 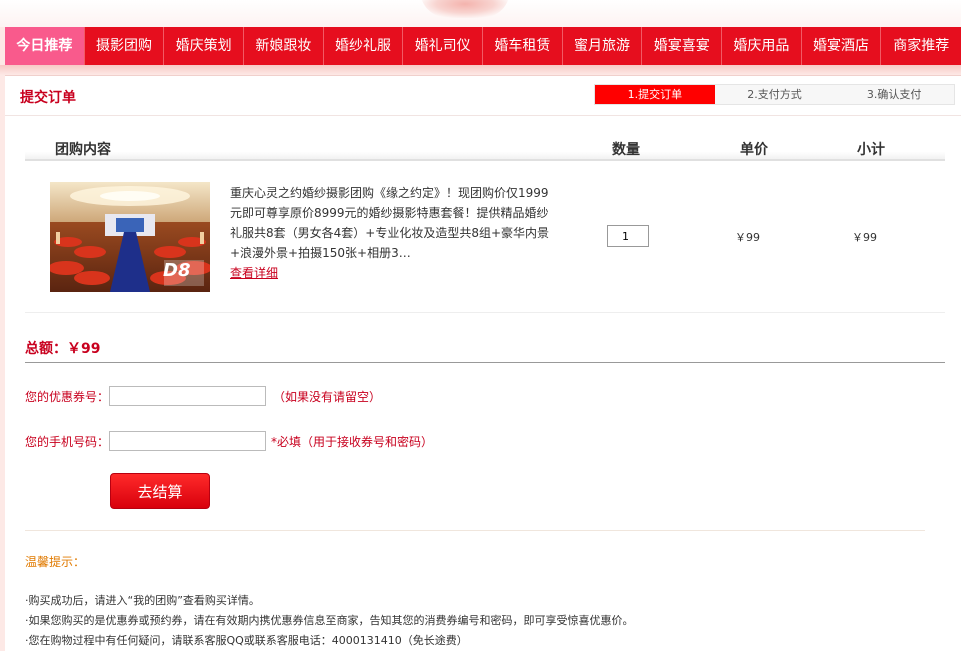 I want to click on nav-item-host: 婚礼司仪, so click(x=443, y=46).